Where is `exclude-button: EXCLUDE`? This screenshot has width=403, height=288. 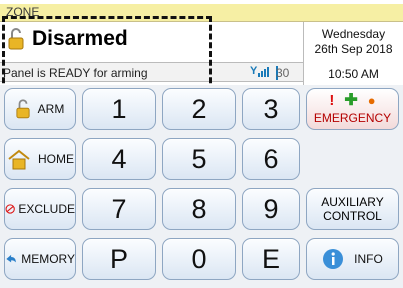
exclude-button: EXCLUDE is located at coordinates (40, 209).